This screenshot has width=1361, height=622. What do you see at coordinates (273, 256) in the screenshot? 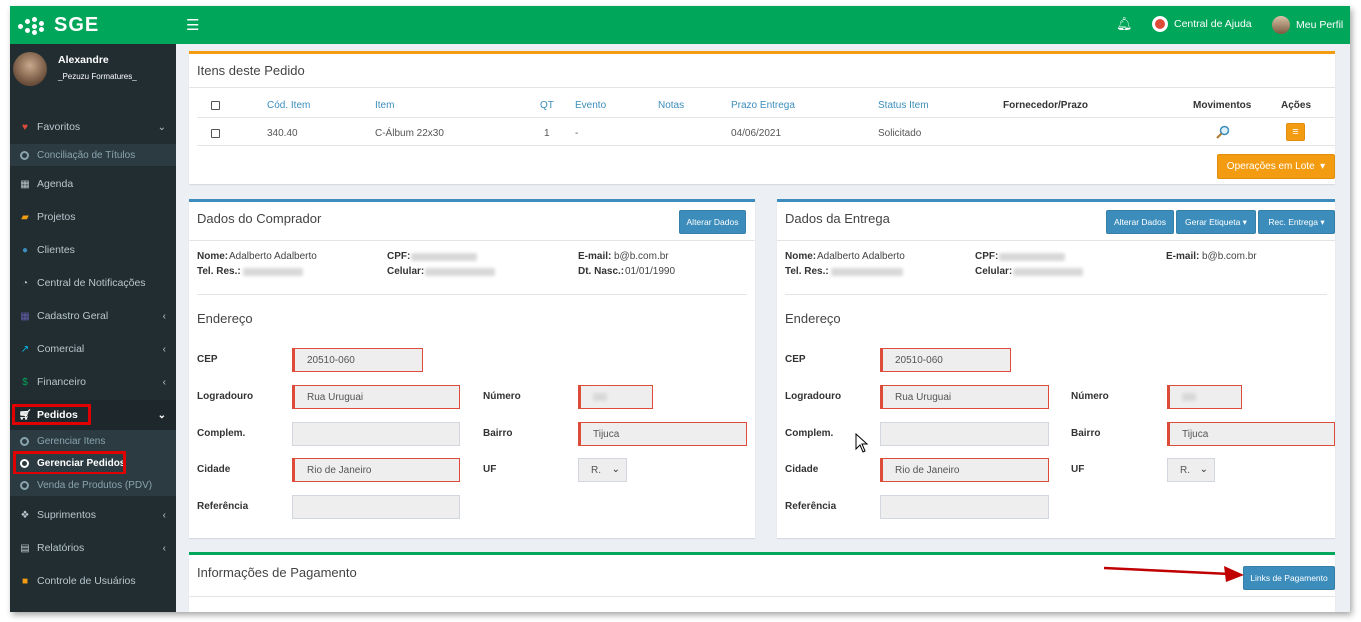
I see `buyer-name: Adalberto Adalberto` at bounding box center [273, 256].